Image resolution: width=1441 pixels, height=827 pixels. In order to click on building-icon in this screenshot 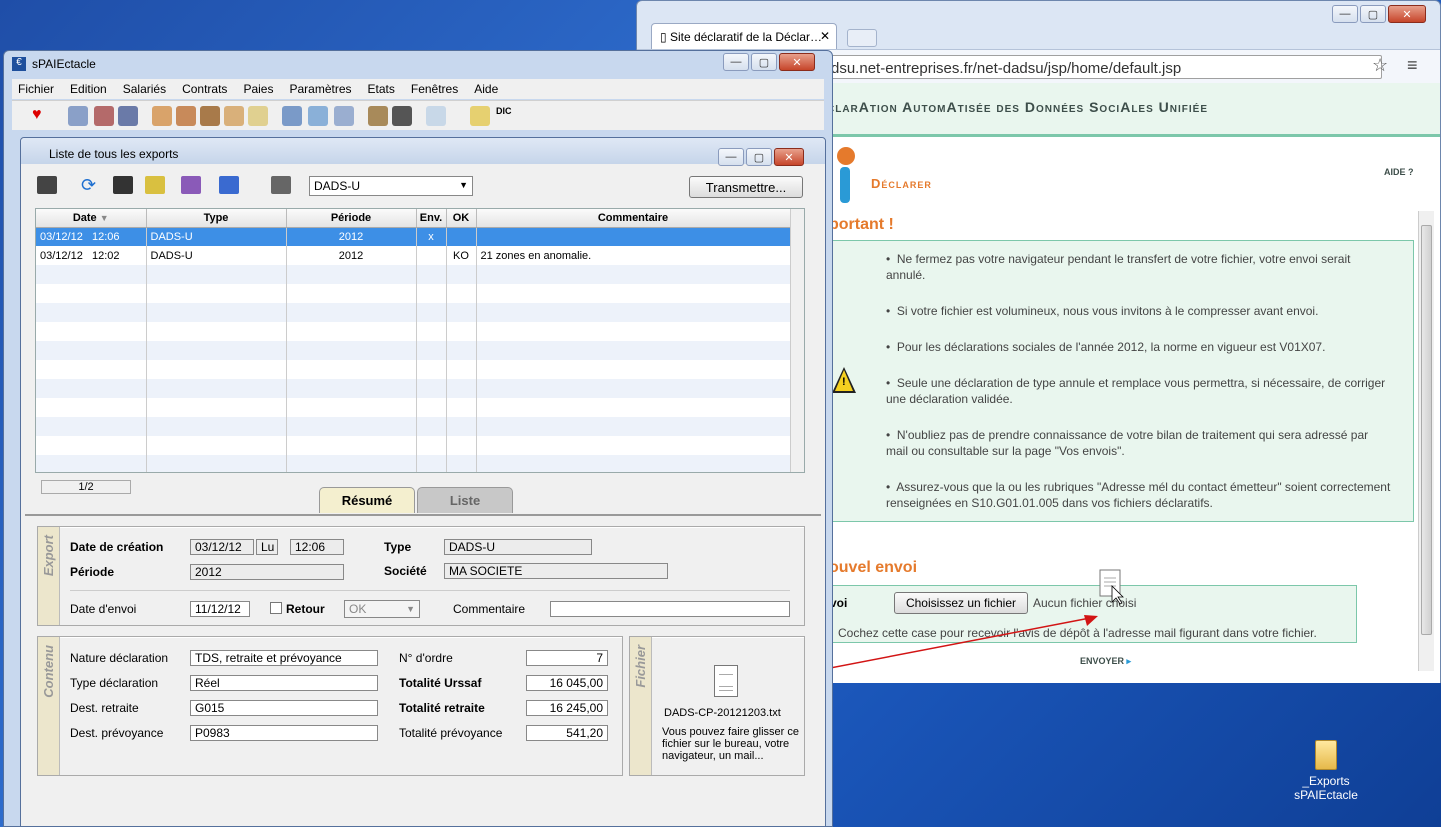, I will do `click(378, 116)`.